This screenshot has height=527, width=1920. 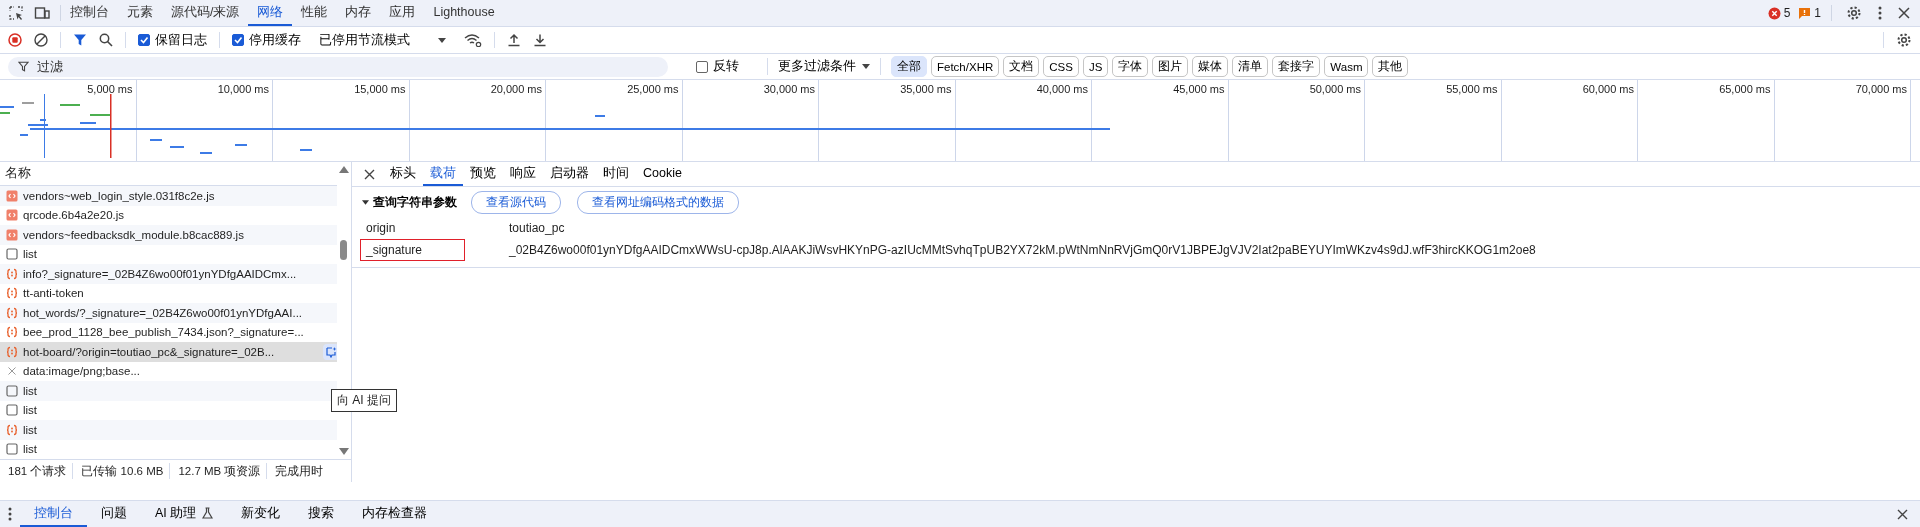 I want to click on more-options-icon, so click(x=1880, y=13).